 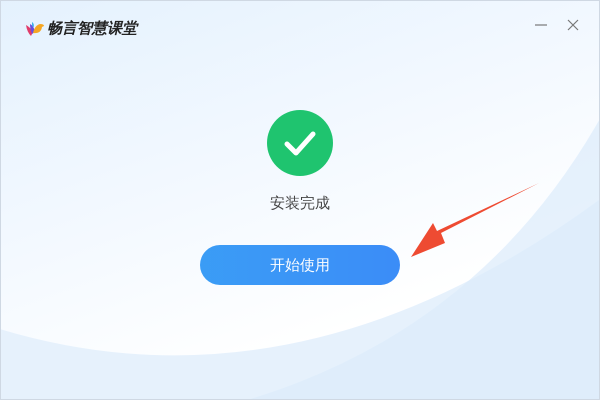 I want to click on window-title: 畅言智慧课堂, so click(x=92, y=28).